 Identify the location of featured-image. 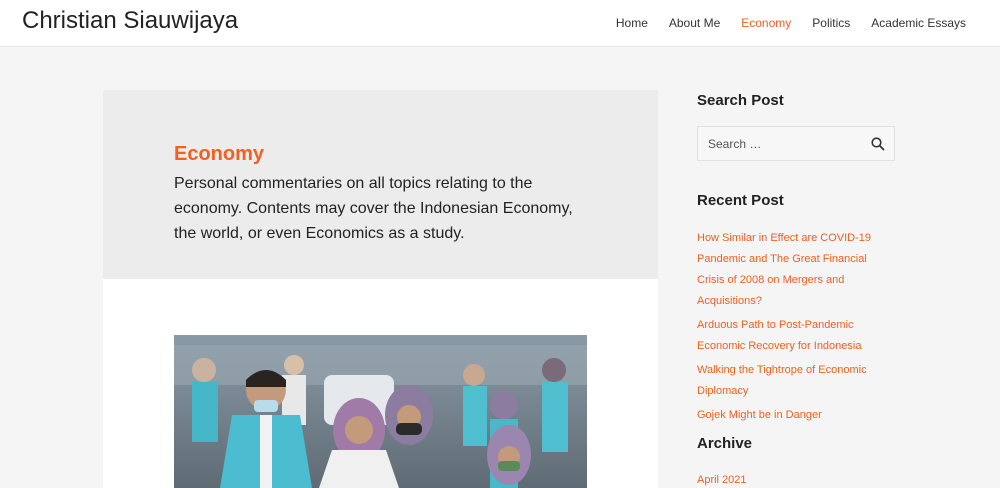
(380, 411).